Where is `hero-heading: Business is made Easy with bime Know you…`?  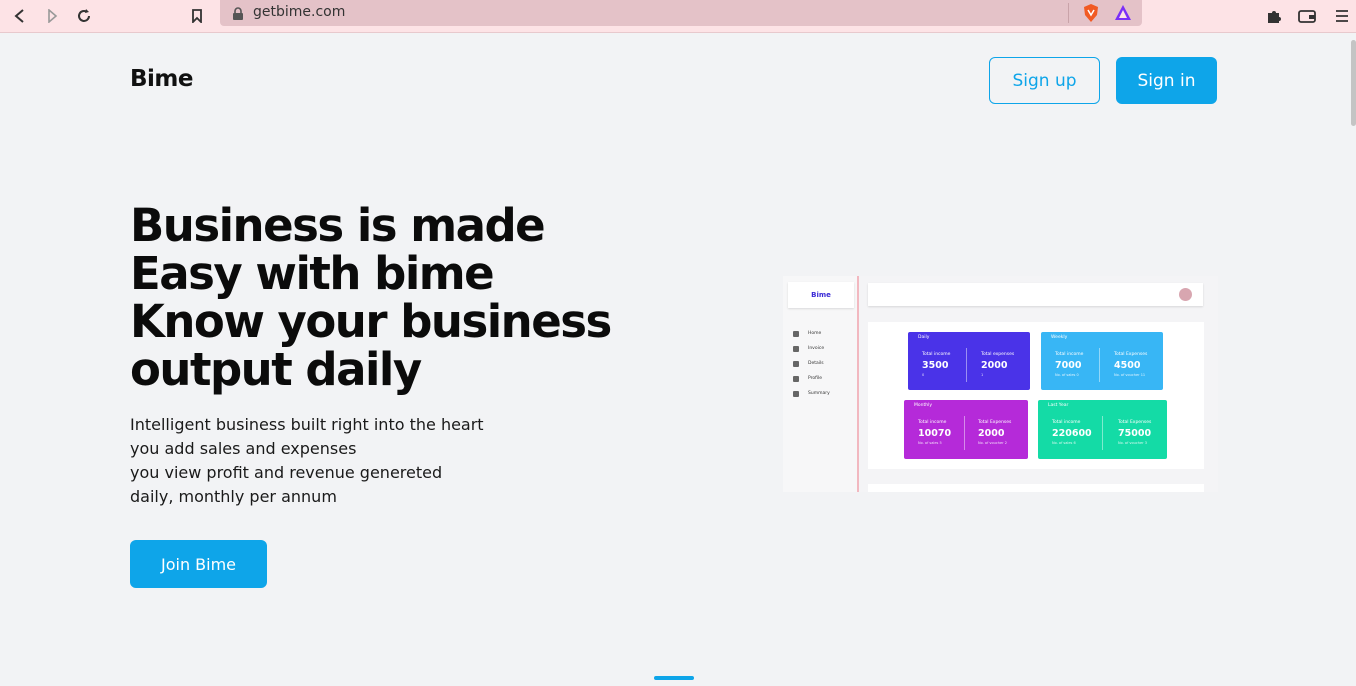
hero-heading: Business is made Easy with bime Know you… is located at coordinates (400, 298).